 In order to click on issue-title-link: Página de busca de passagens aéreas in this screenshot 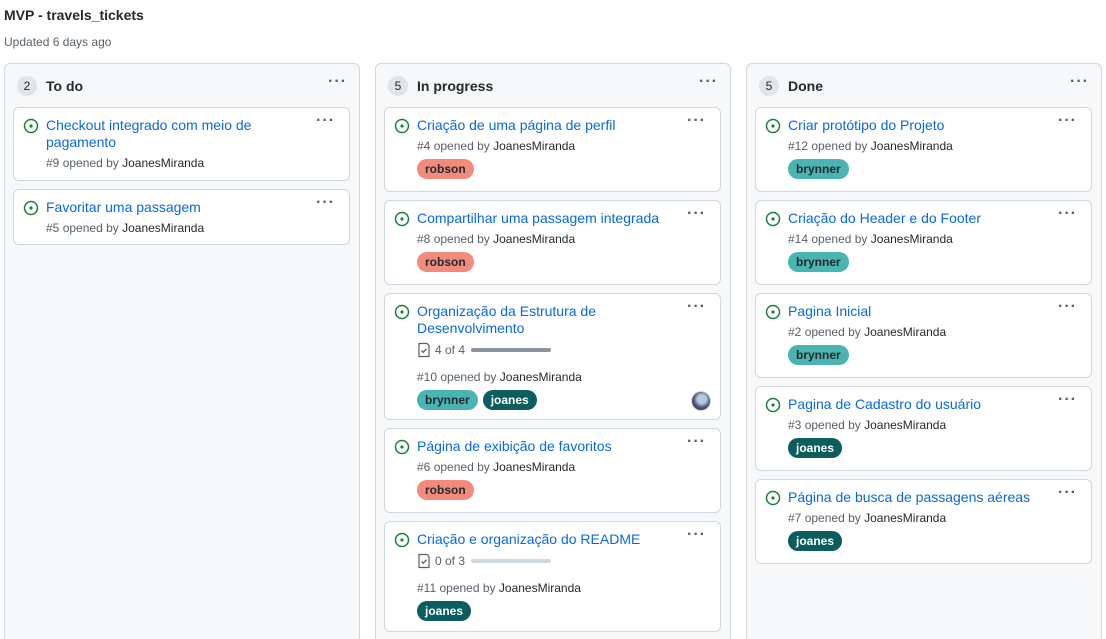, I will do `click(915, 497)`.